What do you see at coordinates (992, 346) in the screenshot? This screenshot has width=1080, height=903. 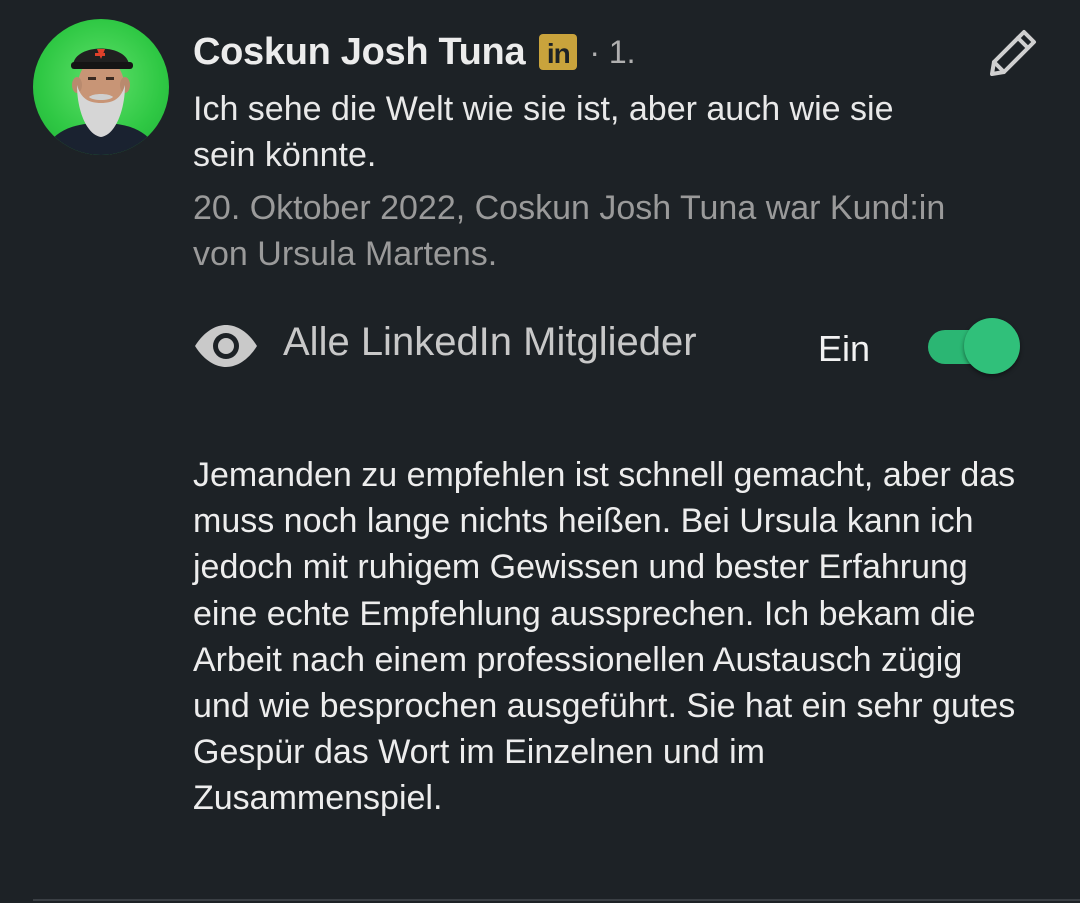 I see `toggle-knob` at bounding box center [992, 346].